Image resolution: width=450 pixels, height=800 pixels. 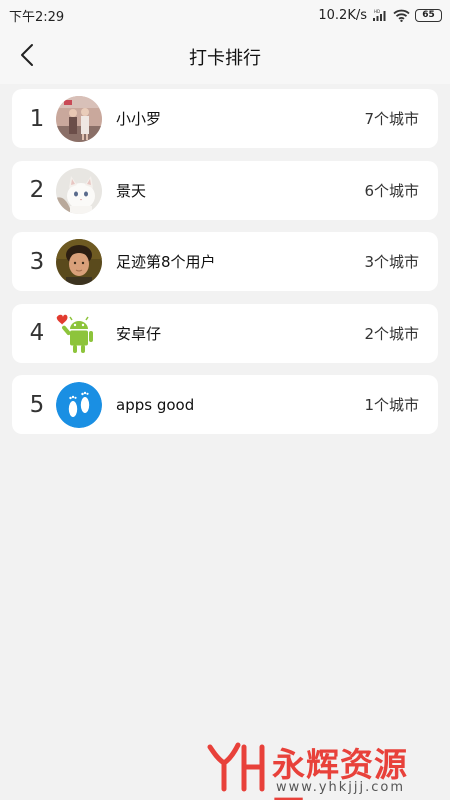 What do you see at coordinates (225, 333) in the screenshot?
I see `ranking-row-4: 4 安卓仔 2个城市` at bounding box center [225, 333].